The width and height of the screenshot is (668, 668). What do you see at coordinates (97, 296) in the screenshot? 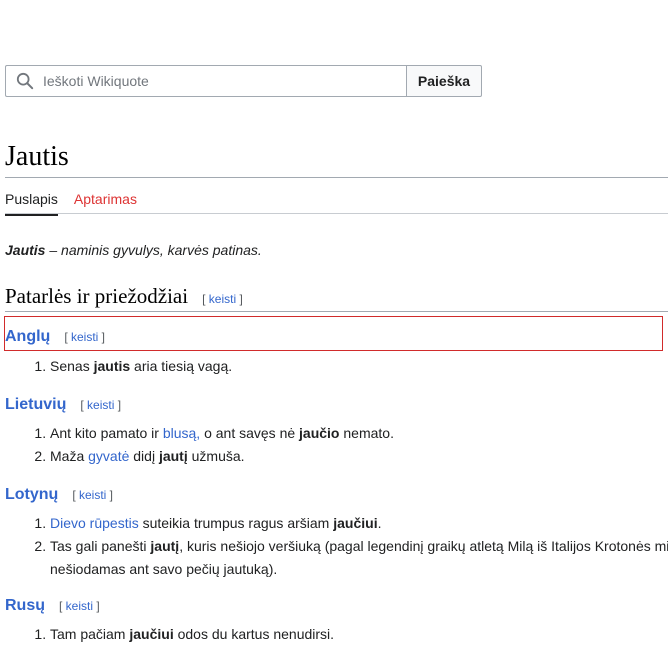
I see `section-title: Patarlės ir priežodžiai` at bounding box center [97, 296].